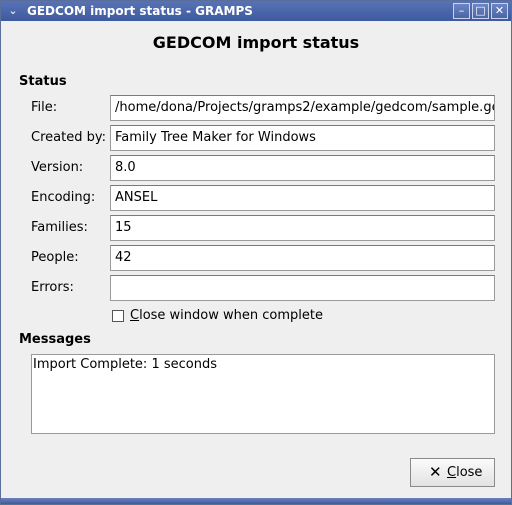 The width and height of the screenshot is (512, 505). Describe the element at coordinates (52, 287) in the screenshot. I see `errors-label: Errors:` at that location.